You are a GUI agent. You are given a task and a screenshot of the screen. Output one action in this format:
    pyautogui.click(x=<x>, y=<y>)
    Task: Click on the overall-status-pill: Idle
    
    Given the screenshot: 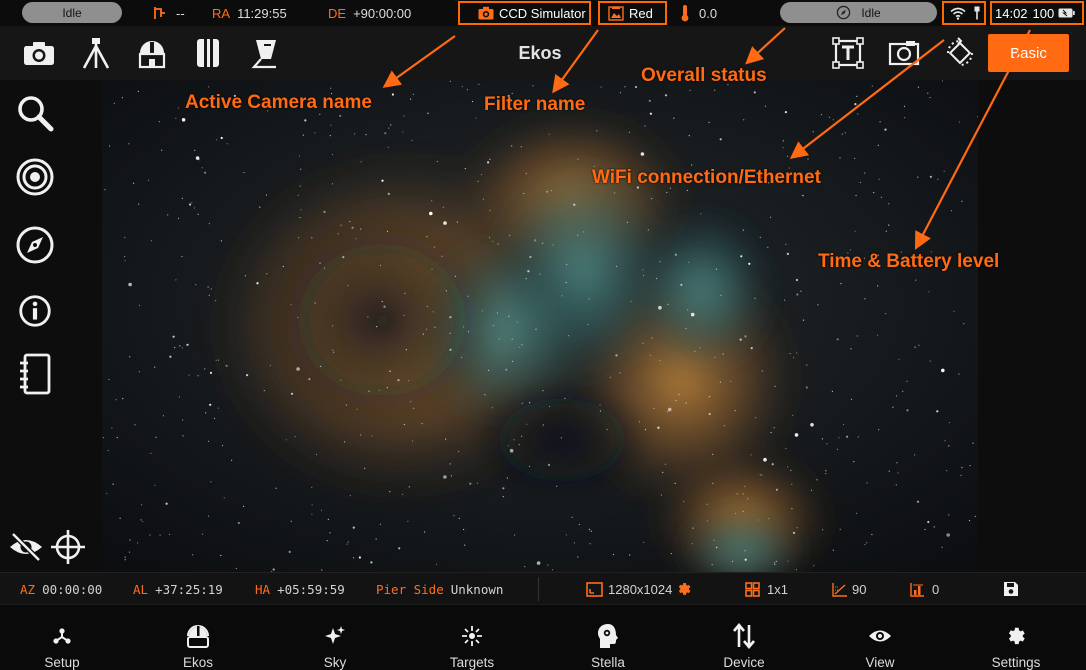 What is the action you would take?
    pyautogui.click(x=858, y=12)
    